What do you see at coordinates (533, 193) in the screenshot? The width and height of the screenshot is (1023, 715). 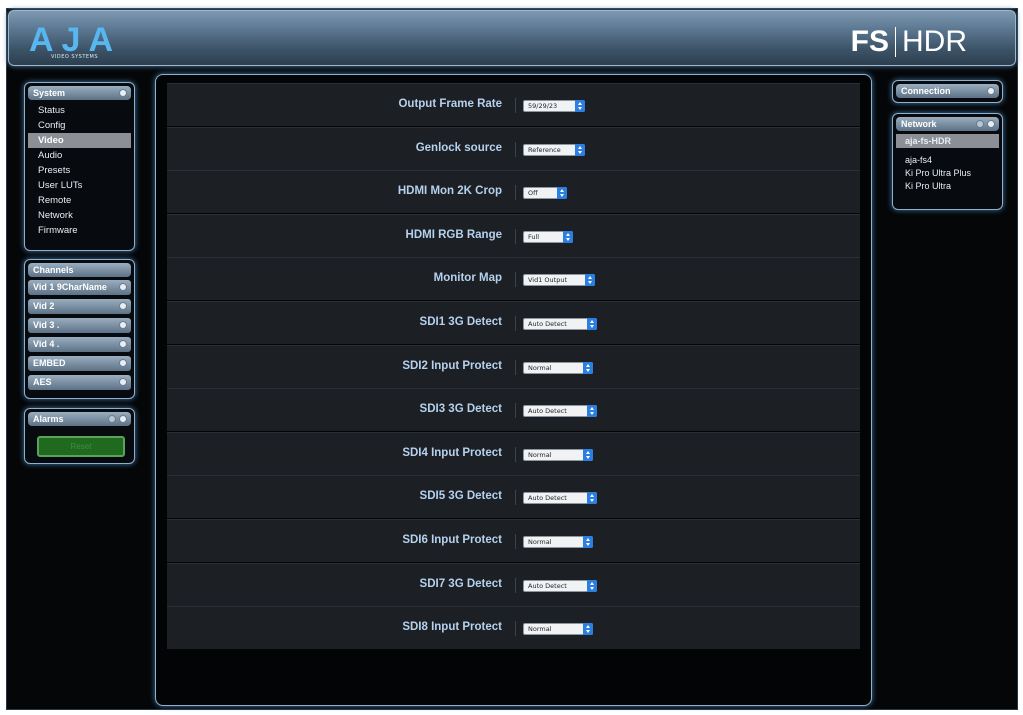 I see `setting-select-value: Off` at bounding box center [533, 193].